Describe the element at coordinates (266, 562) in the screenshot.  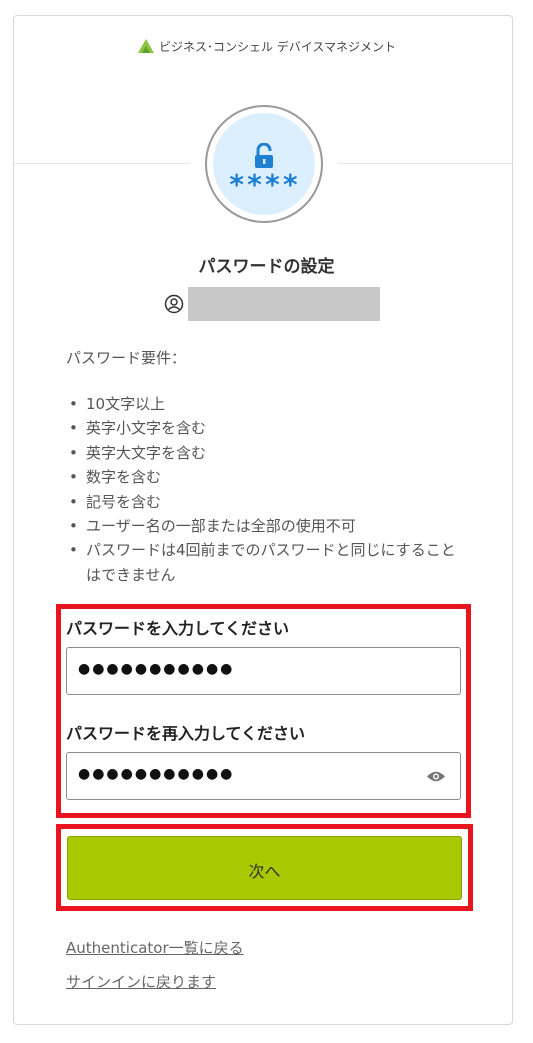
I see `list-item: パスワードは4回前までのパスワードと同じにすることはできません` at that location.